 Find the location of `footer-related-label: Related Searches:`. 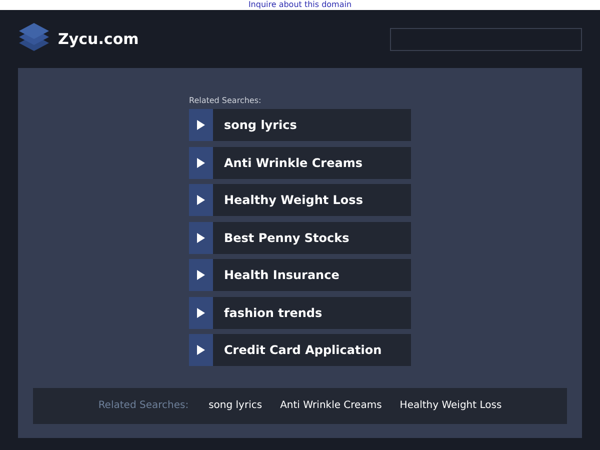

footer-related-label: Related Searches: is located at coordinates (143, 406).